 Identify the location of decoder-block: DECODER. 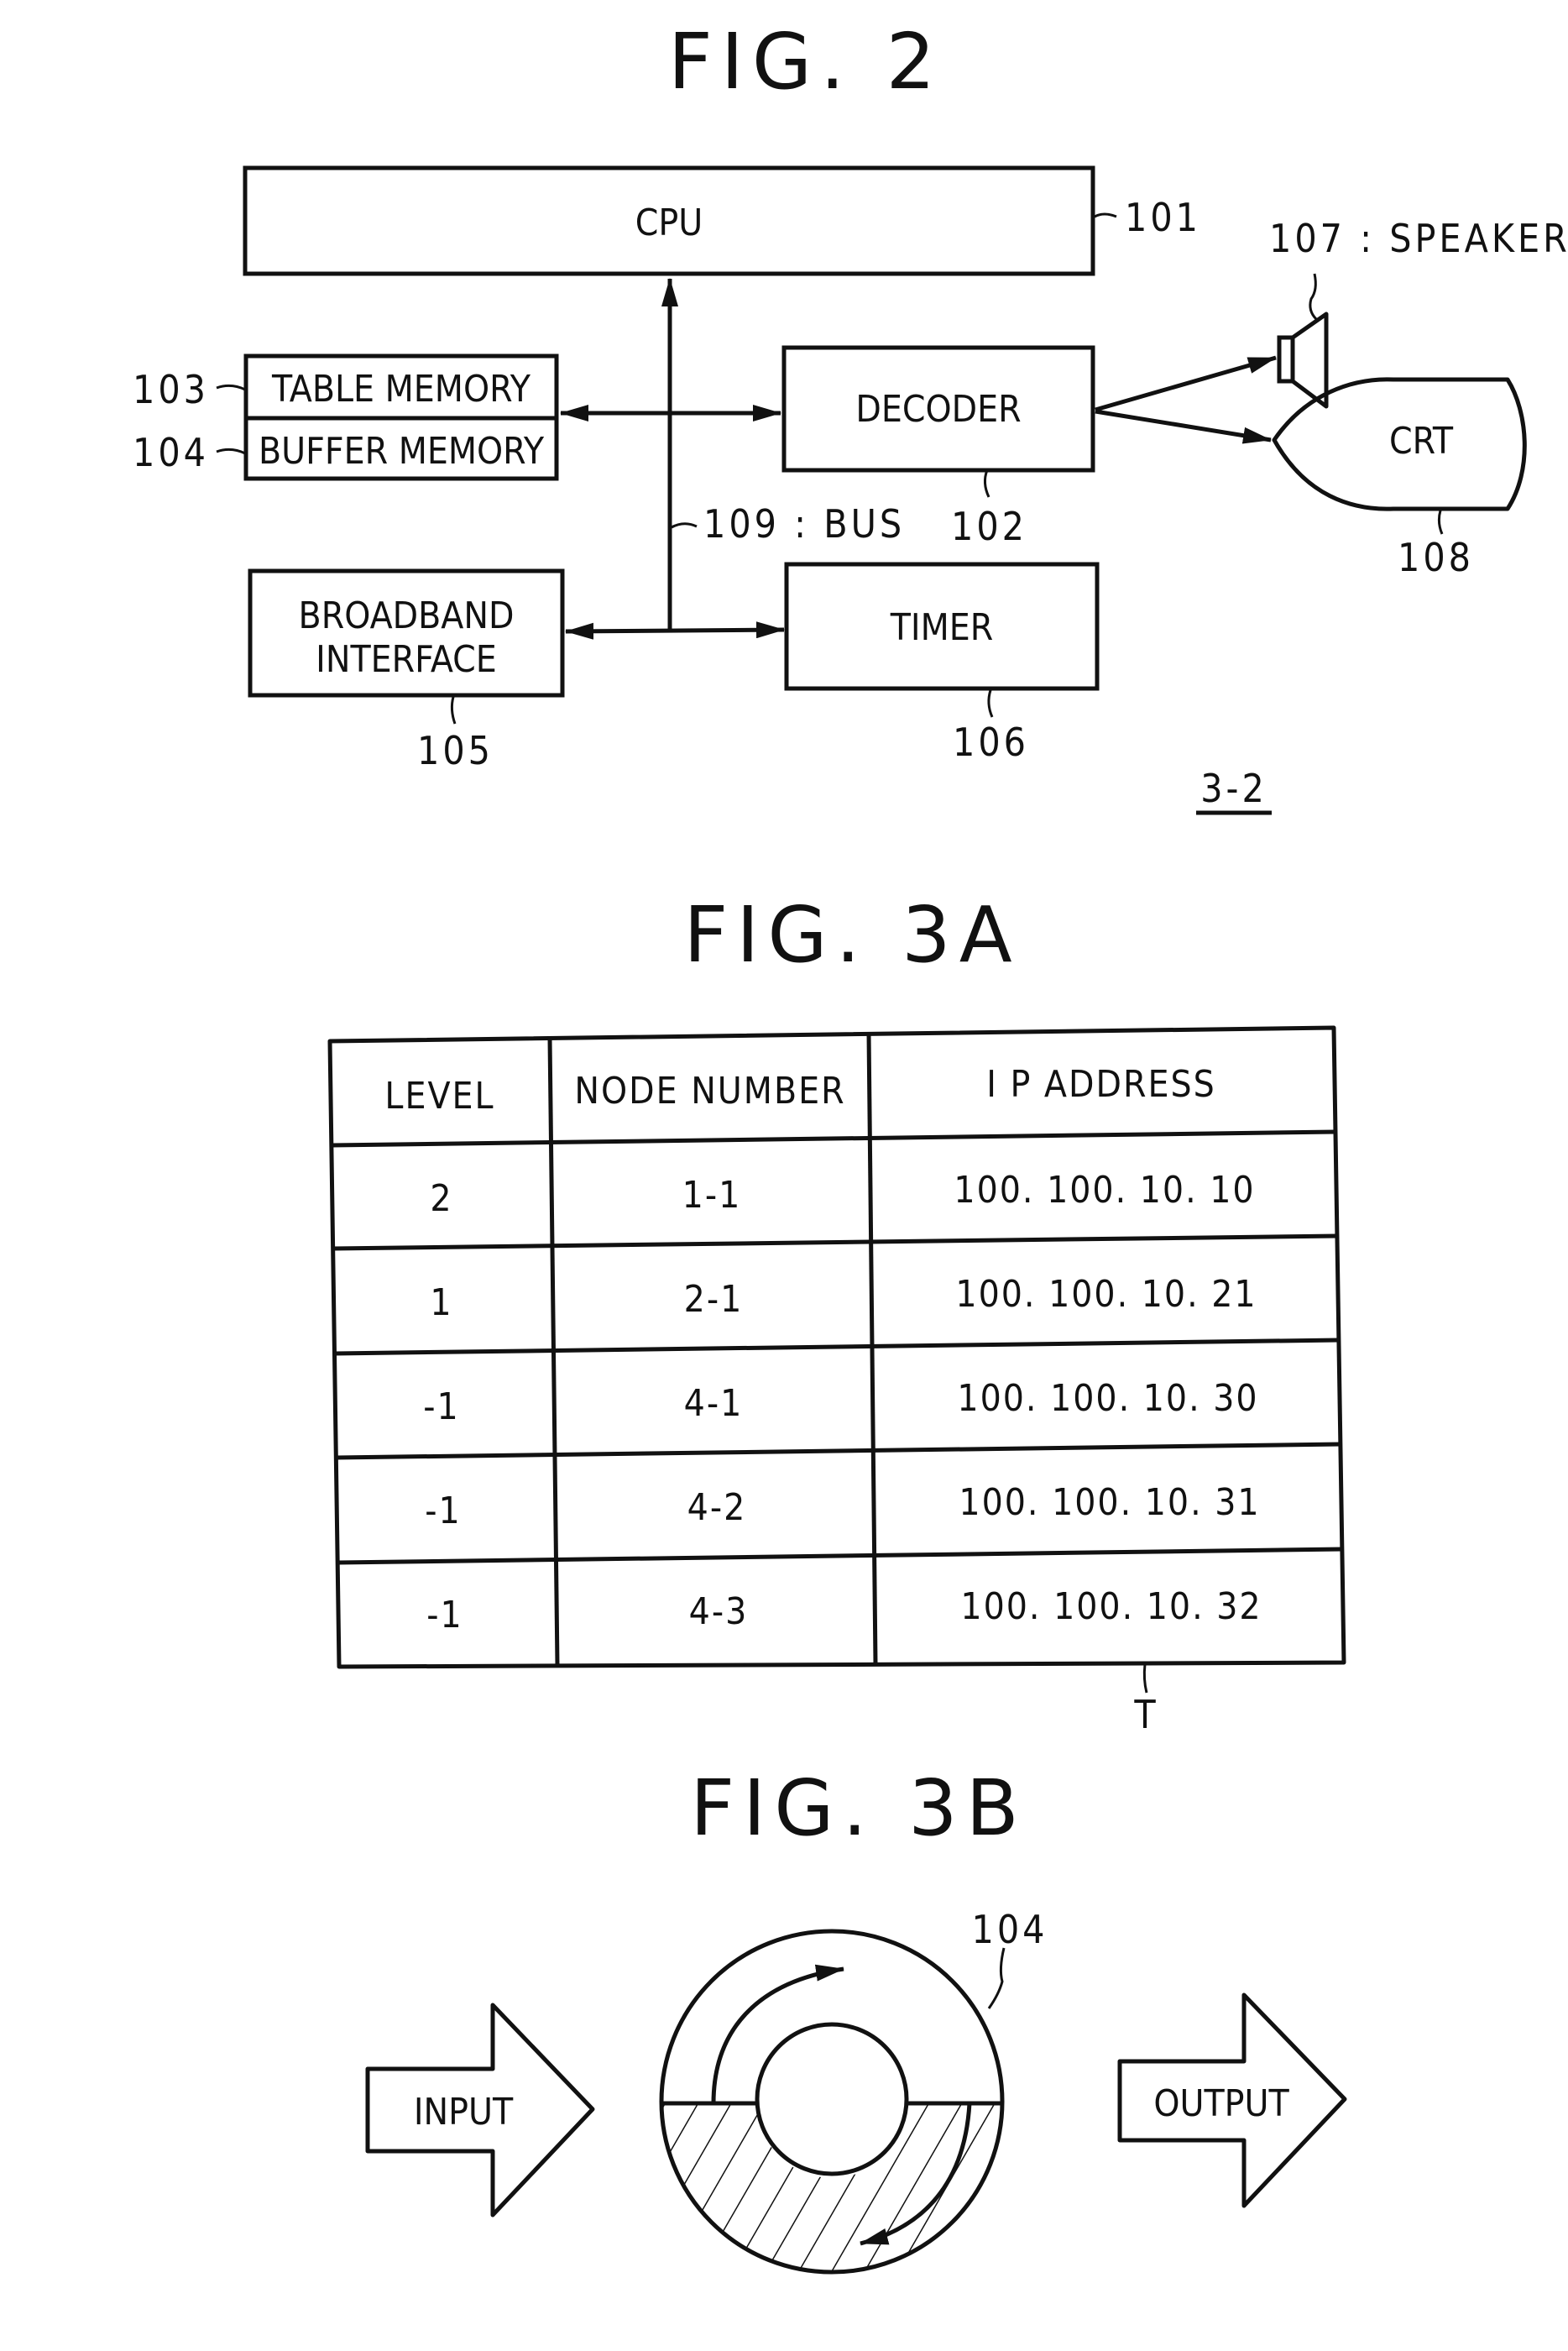
(938, 409).